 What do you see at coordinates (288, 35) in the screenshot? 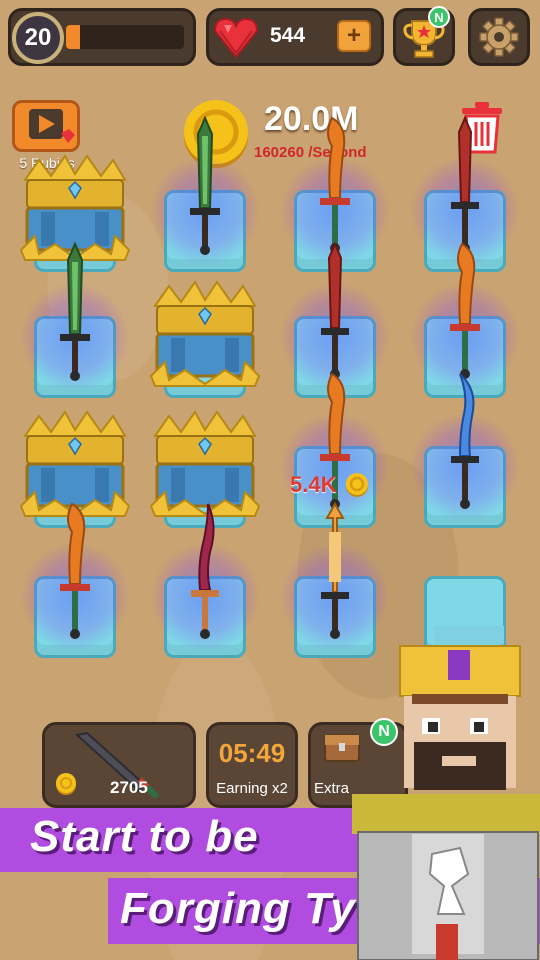
I see `ruby-count: 544` at bounding box center [288, 35].